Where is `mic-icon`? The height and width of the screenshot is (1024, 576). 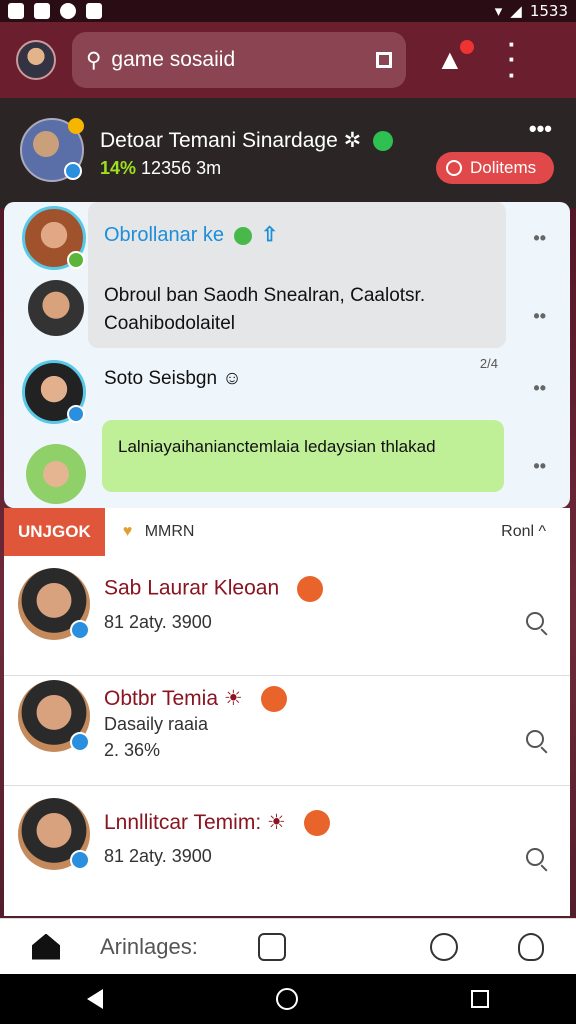 mic-icon is located at coordinates (531, 946).